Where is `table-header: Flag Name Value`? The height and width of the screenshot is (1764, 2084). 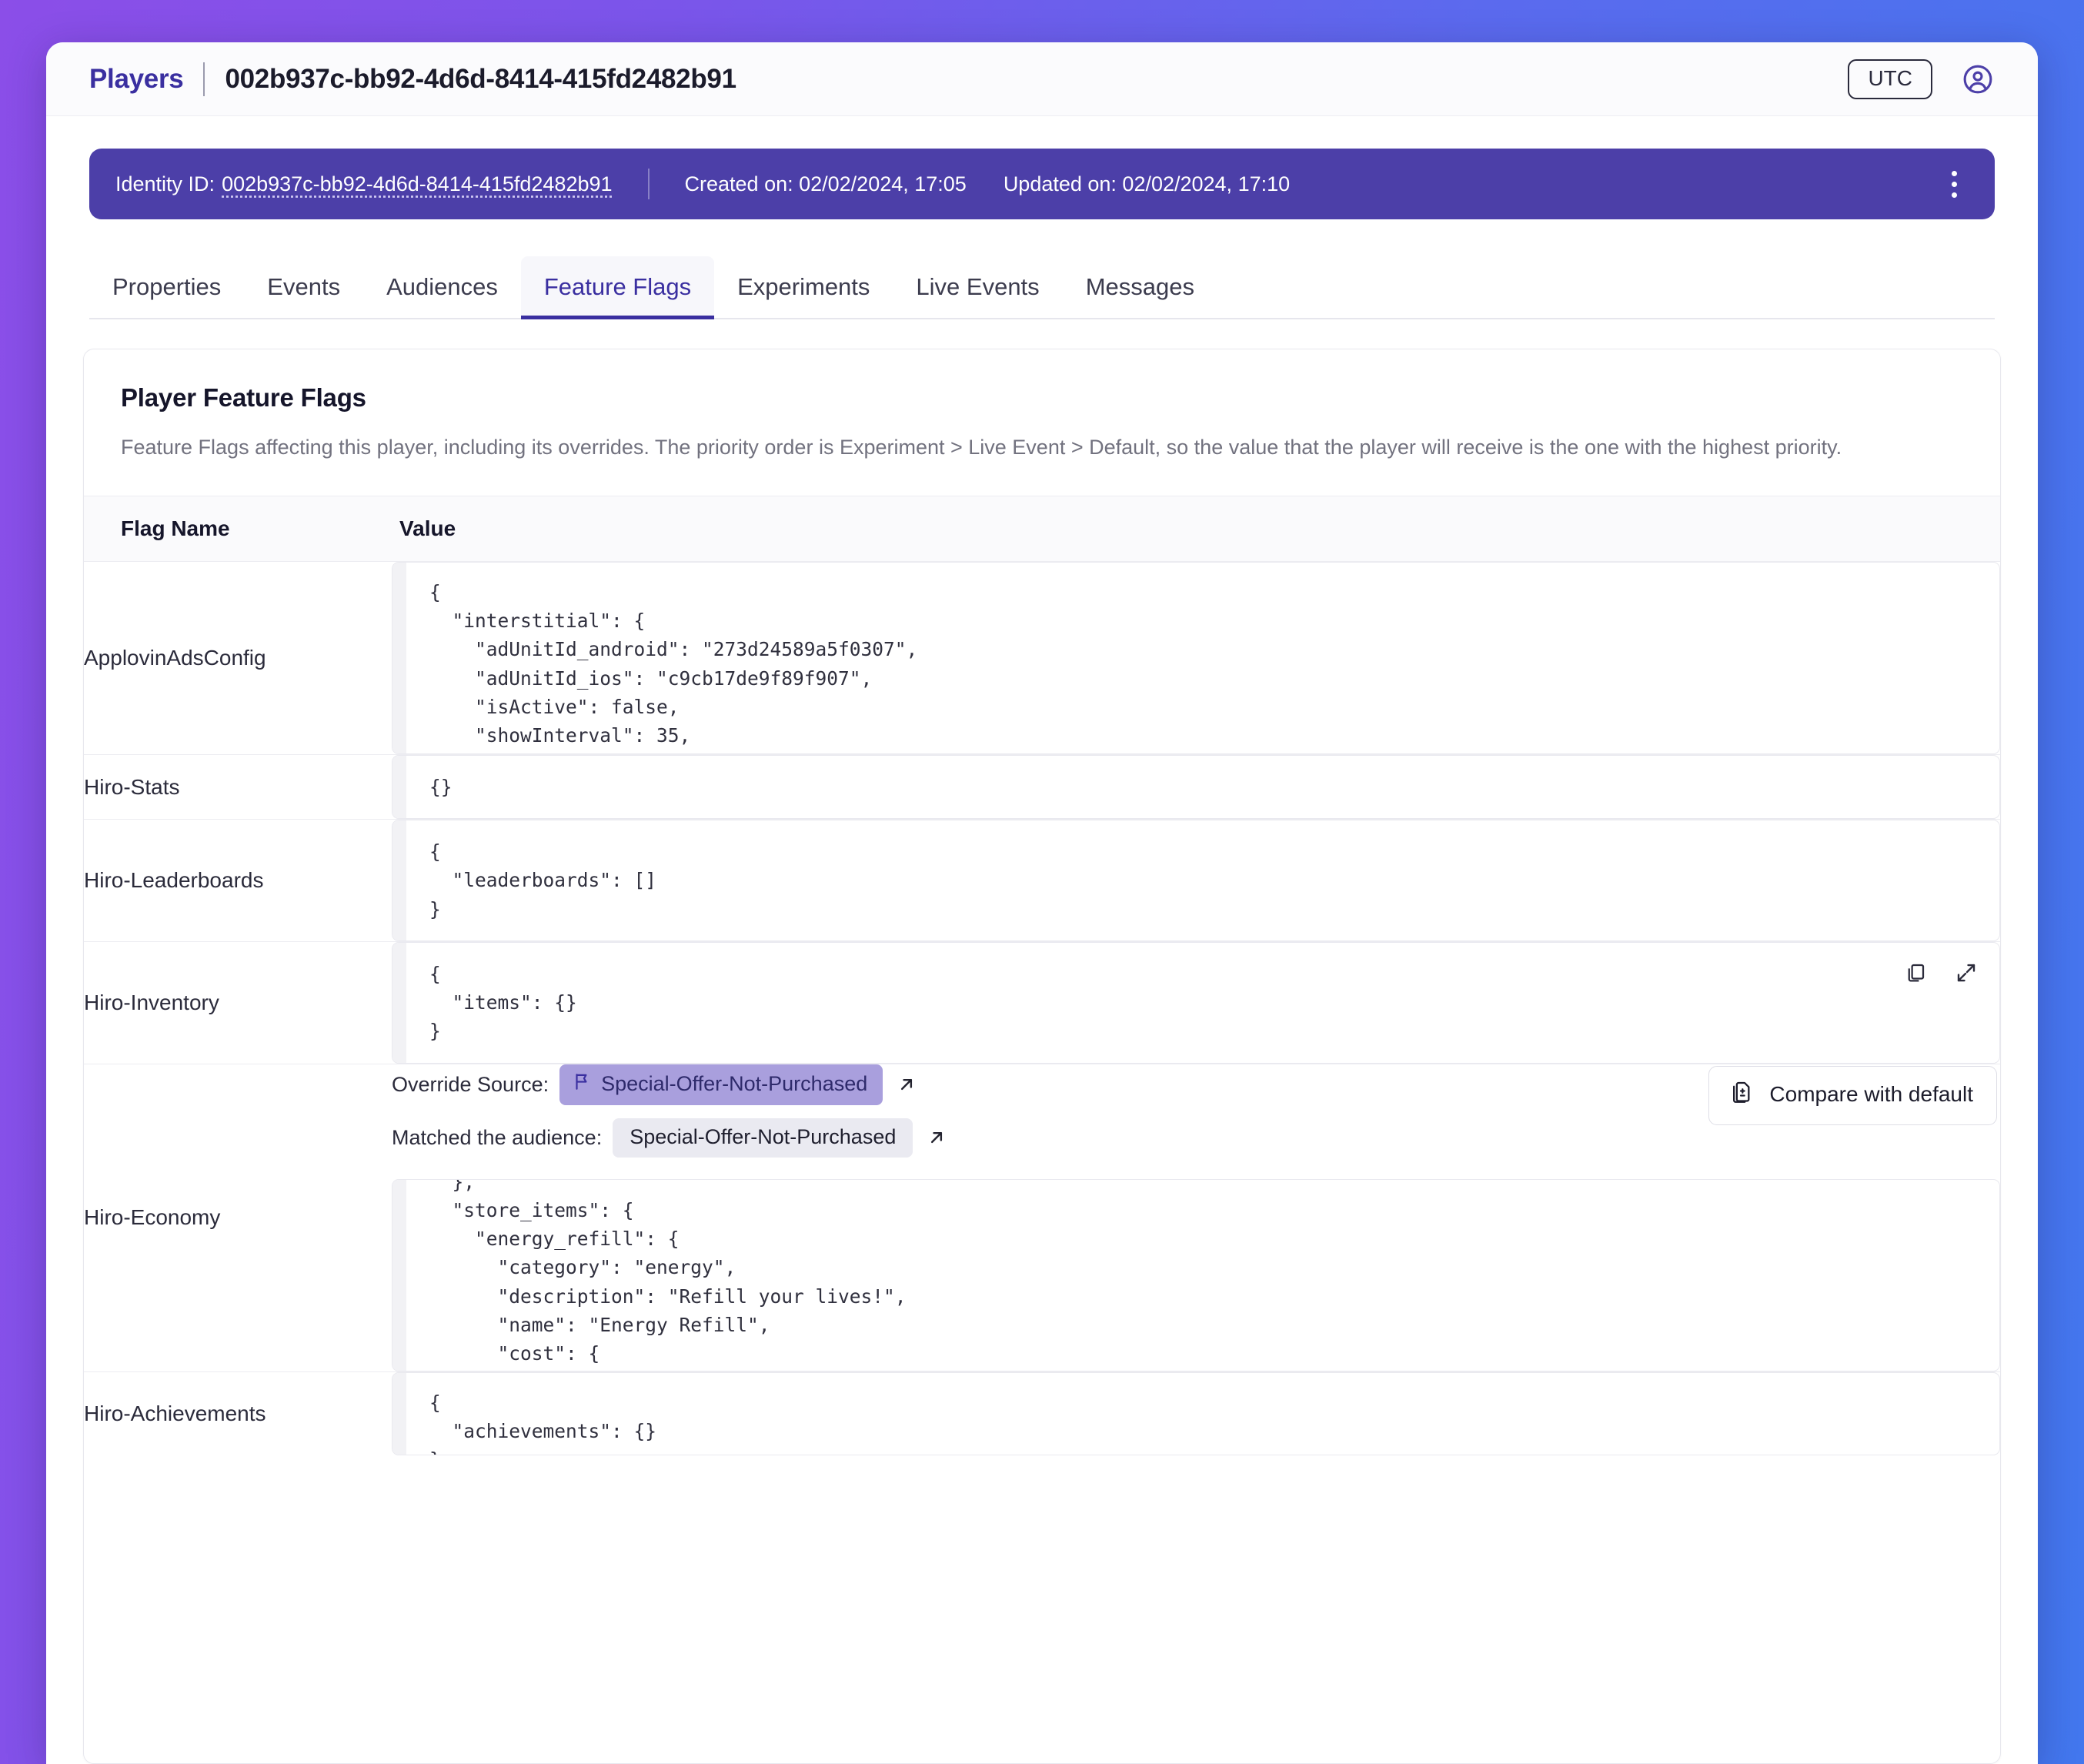
table-header: Flag Name Value is located at coordinates (1042, 528).